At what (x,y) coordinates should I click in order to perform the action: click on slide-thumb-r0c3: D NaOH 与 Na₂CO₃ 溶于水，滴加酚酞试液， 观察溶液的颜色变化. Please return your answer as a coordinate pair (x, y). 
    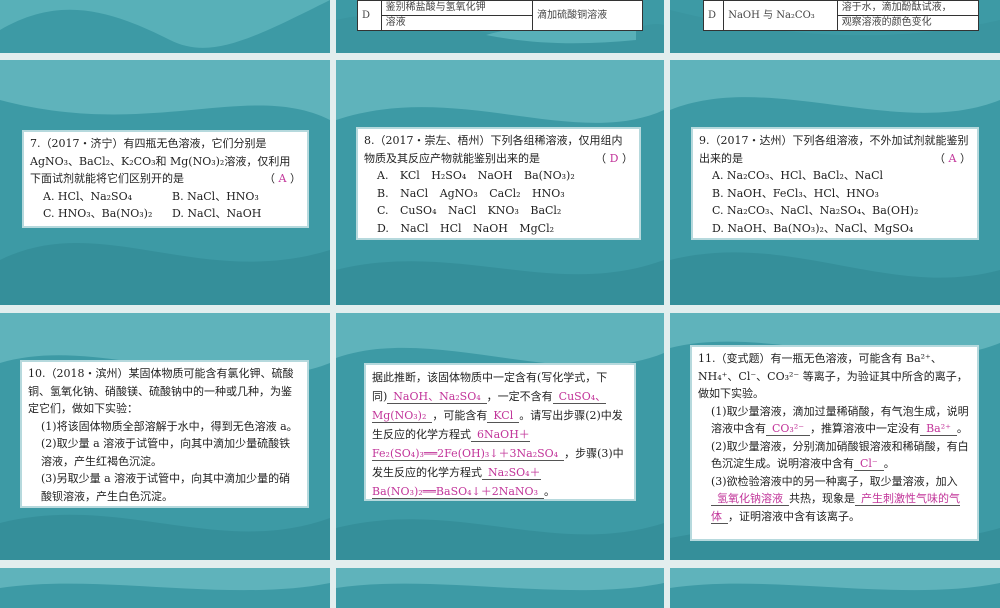
    Looking at the image, I should click on (835, 26).